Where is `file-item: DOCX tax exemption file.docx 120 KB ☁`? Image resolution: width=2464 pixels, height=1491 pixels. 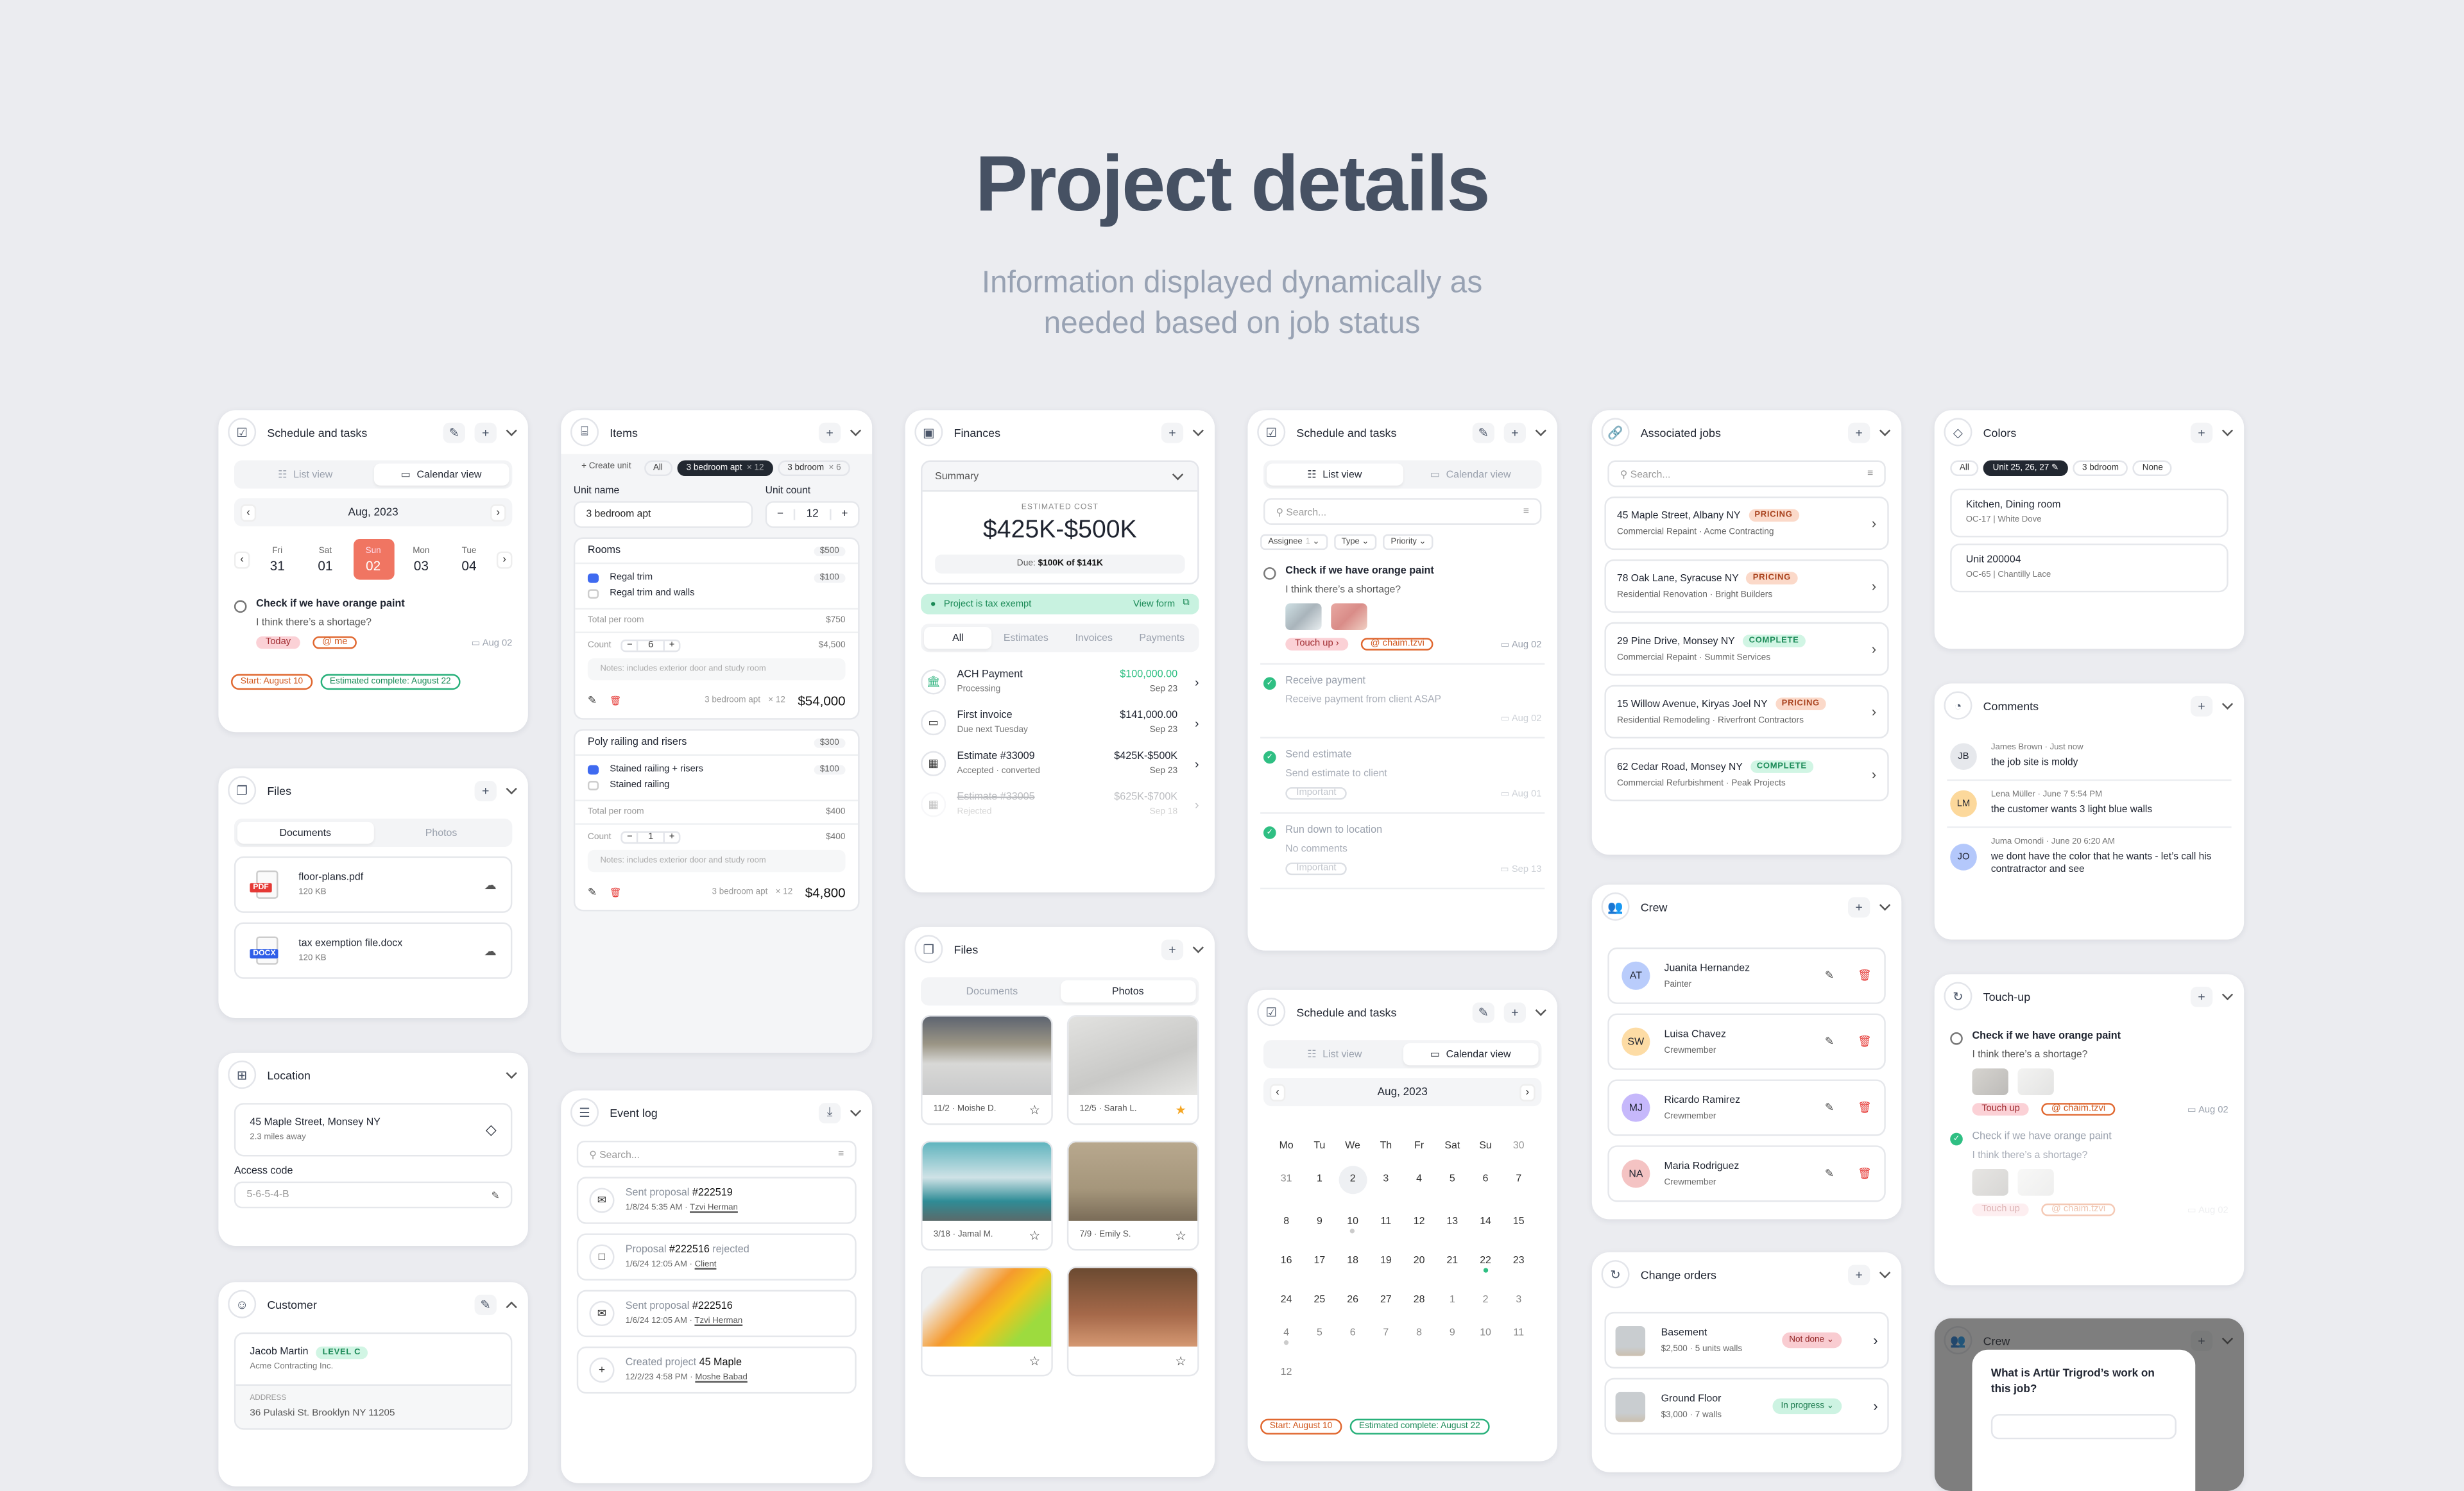 file-item: DOCX tax exemption file.docx 120 KB ☁ is located at coordinates (374, 950).